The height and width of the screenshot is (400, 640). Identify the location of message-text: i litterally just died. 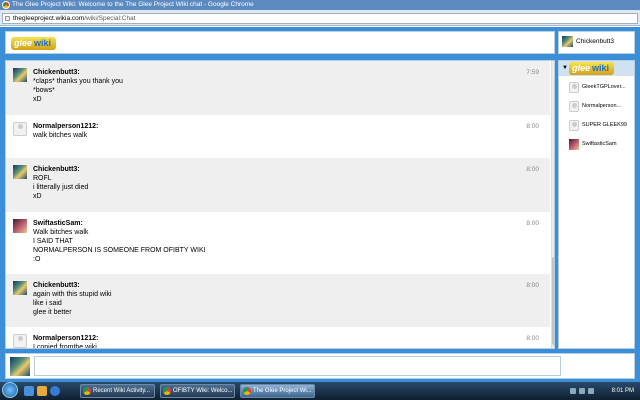
(61, 187).